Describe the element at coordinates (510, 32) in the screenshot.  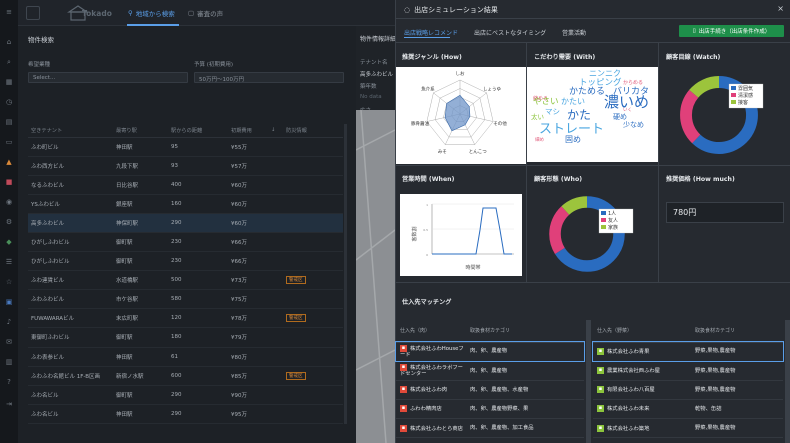
I see `tab-timing: 出店にベストなタイミング` at that location.